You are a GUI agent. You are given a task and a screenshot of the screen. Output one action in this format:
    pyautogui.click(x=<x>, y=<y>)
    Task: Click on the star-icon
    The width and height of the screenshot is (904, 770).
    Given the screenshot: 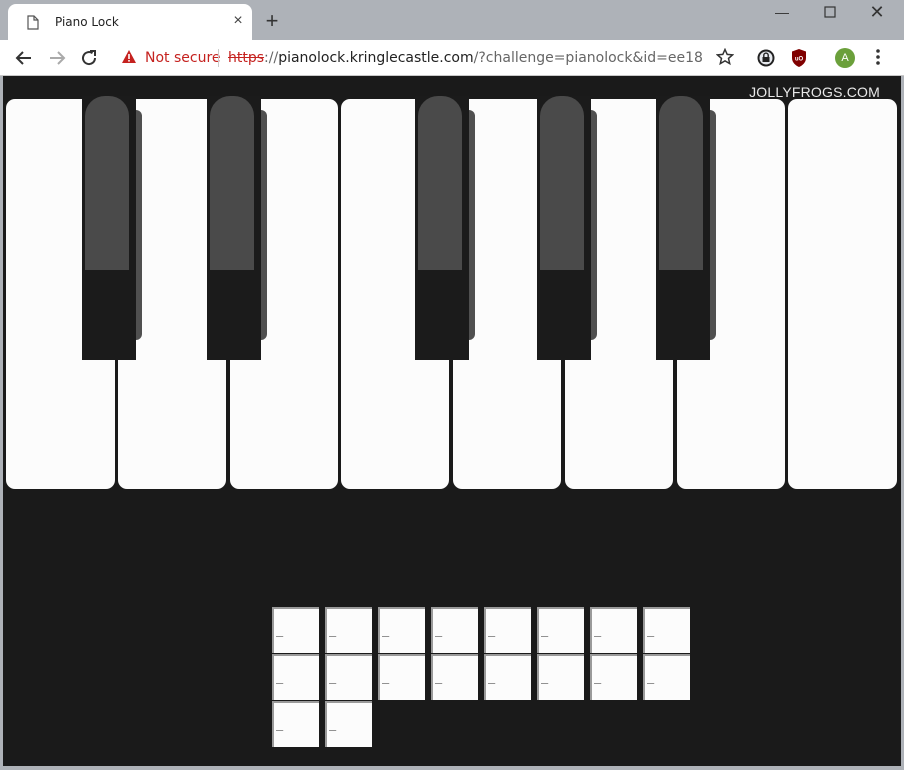 What is the action you would take?
    pyautogui.click(x=725, y=57)
    